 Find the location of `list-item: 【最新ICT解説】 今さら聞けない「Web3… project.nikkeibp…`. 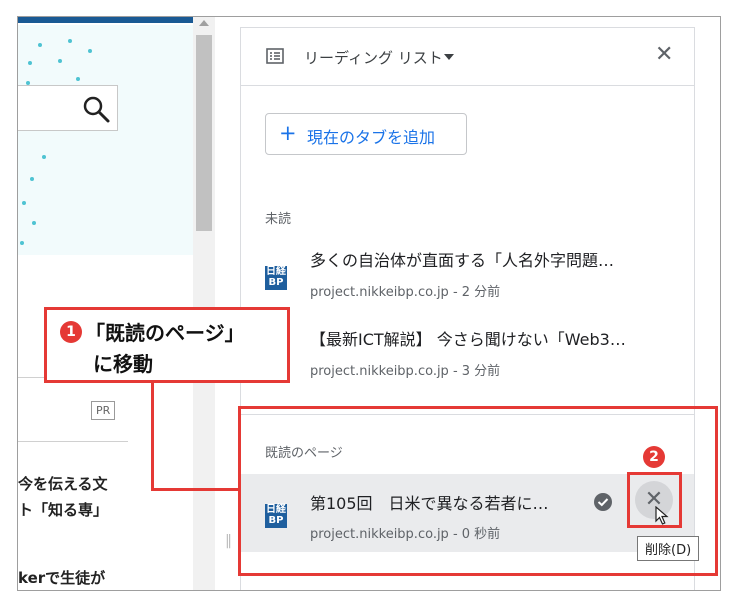

list-item: 【最新ICT解説】 今さら聞けない「Web3… project.nikkeibp… is located at coordinates (467, 350).